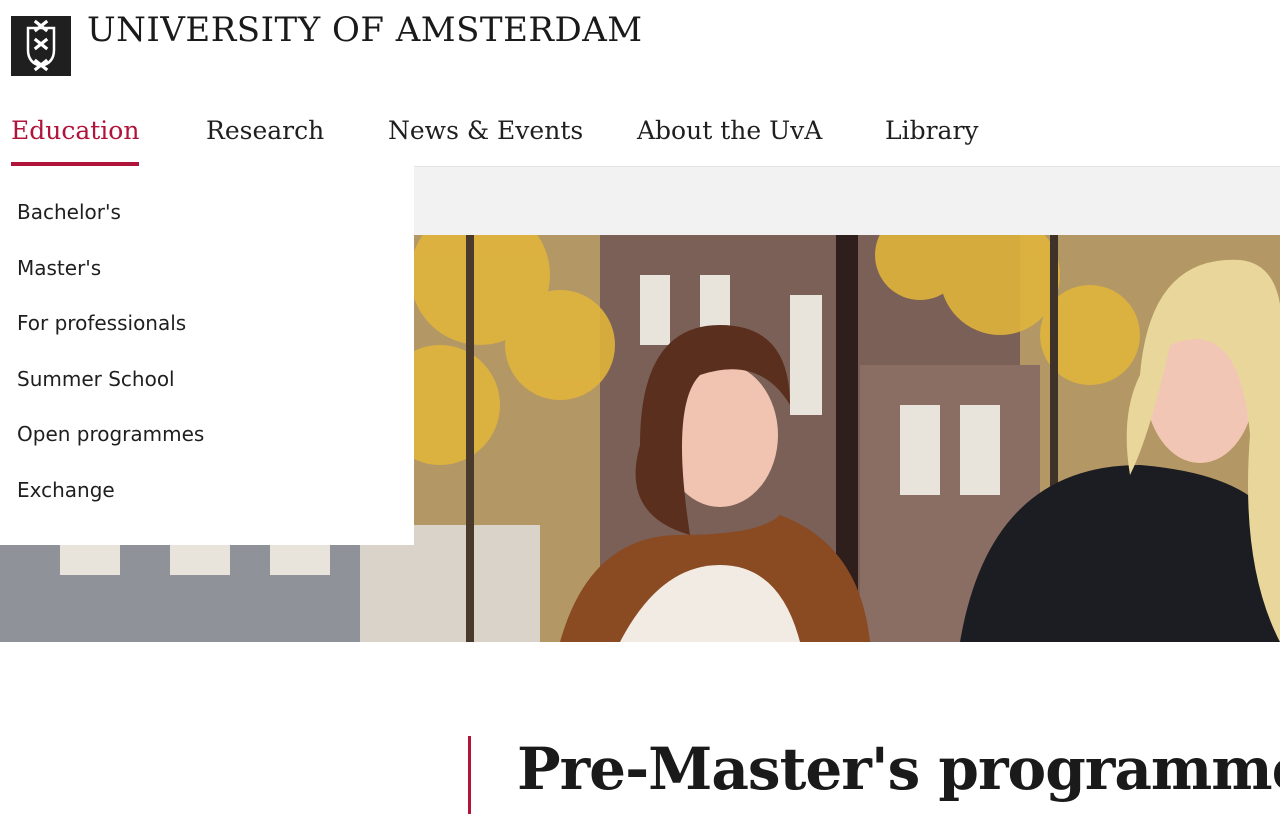  I want to click on nav-item-education: Education, so click(75, 141).